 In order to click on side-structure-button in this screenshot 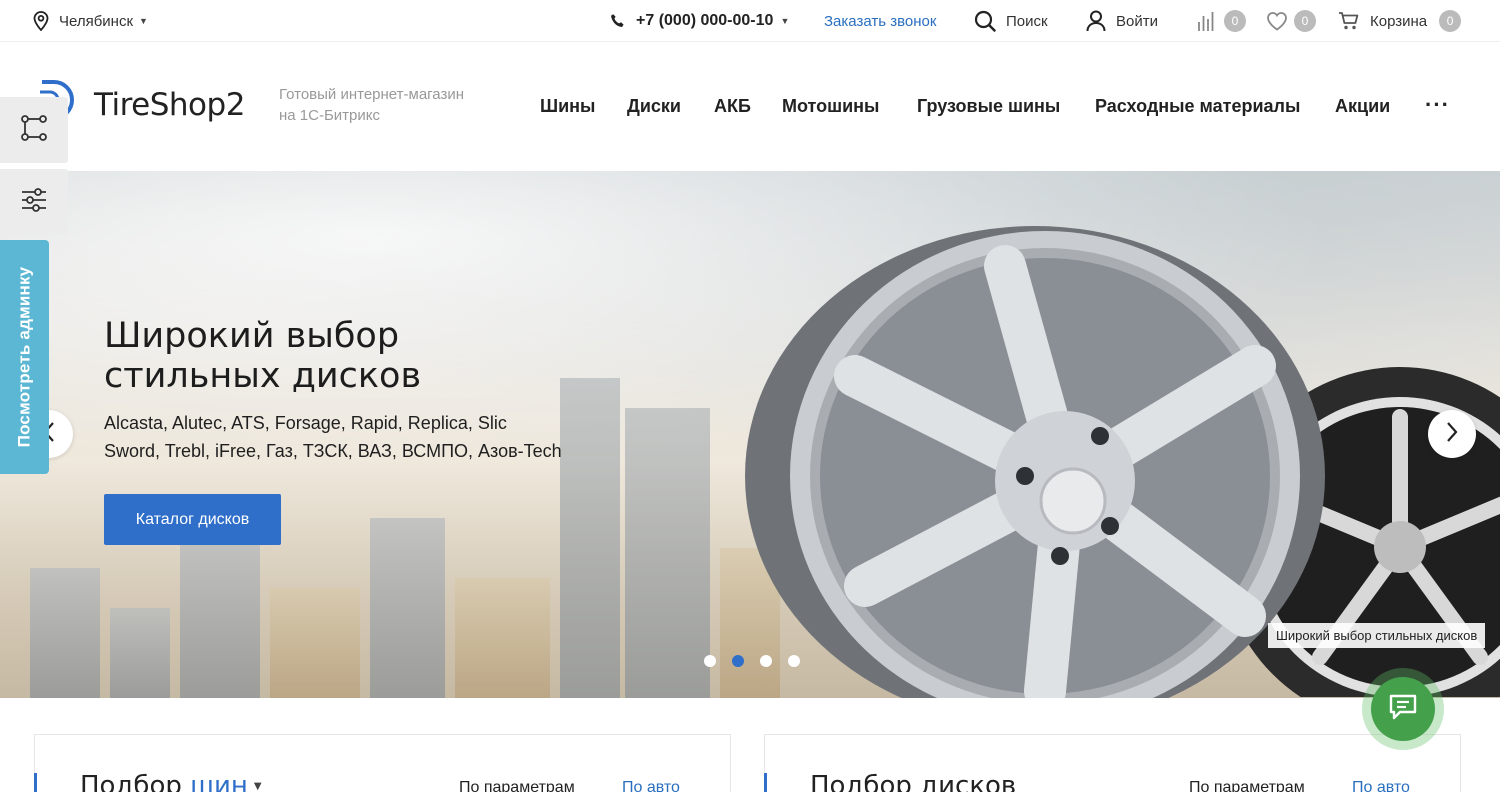, I will do `click(34, 130)`.